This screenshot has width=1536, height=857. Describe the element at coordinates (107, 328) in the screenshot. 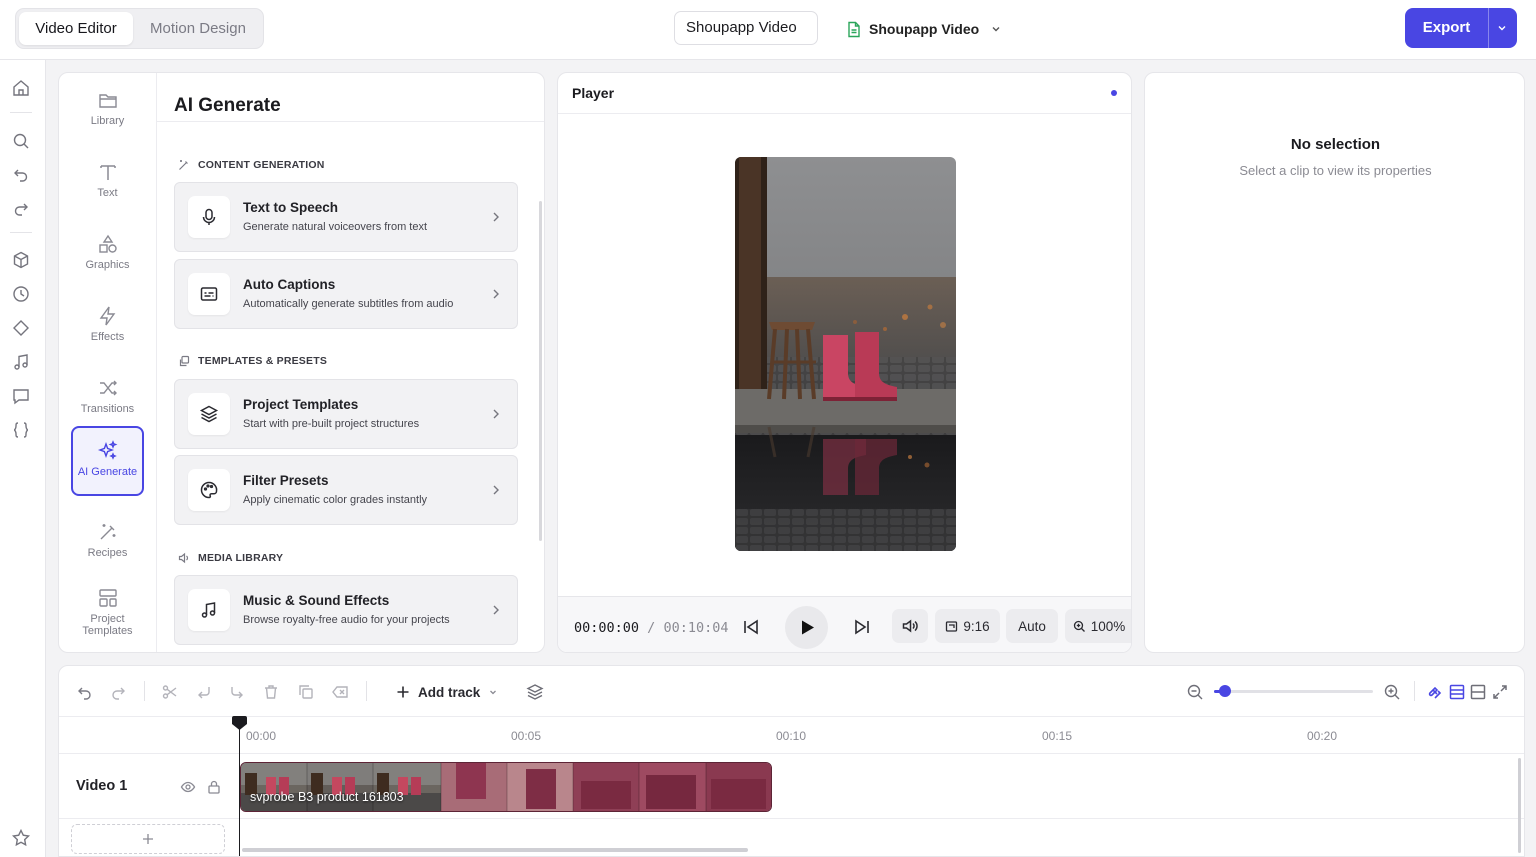

I see `category-effects: Effects` at that location.